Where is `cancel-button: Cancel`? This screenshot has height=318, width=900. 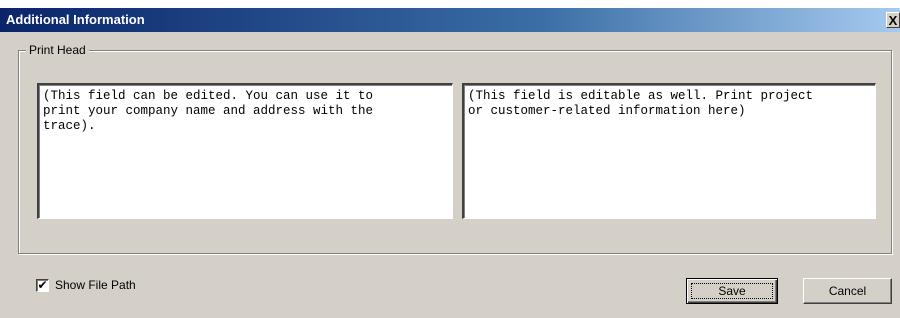
cancel-button: Cancel is located at coordinates (847, 291).